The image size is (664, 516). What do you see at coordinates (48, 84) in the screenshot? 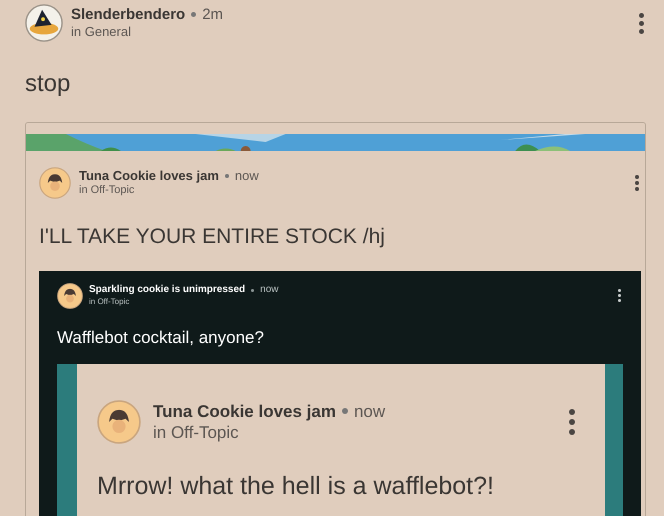
I see `post-text: stop` at bounding box center [48, 84].